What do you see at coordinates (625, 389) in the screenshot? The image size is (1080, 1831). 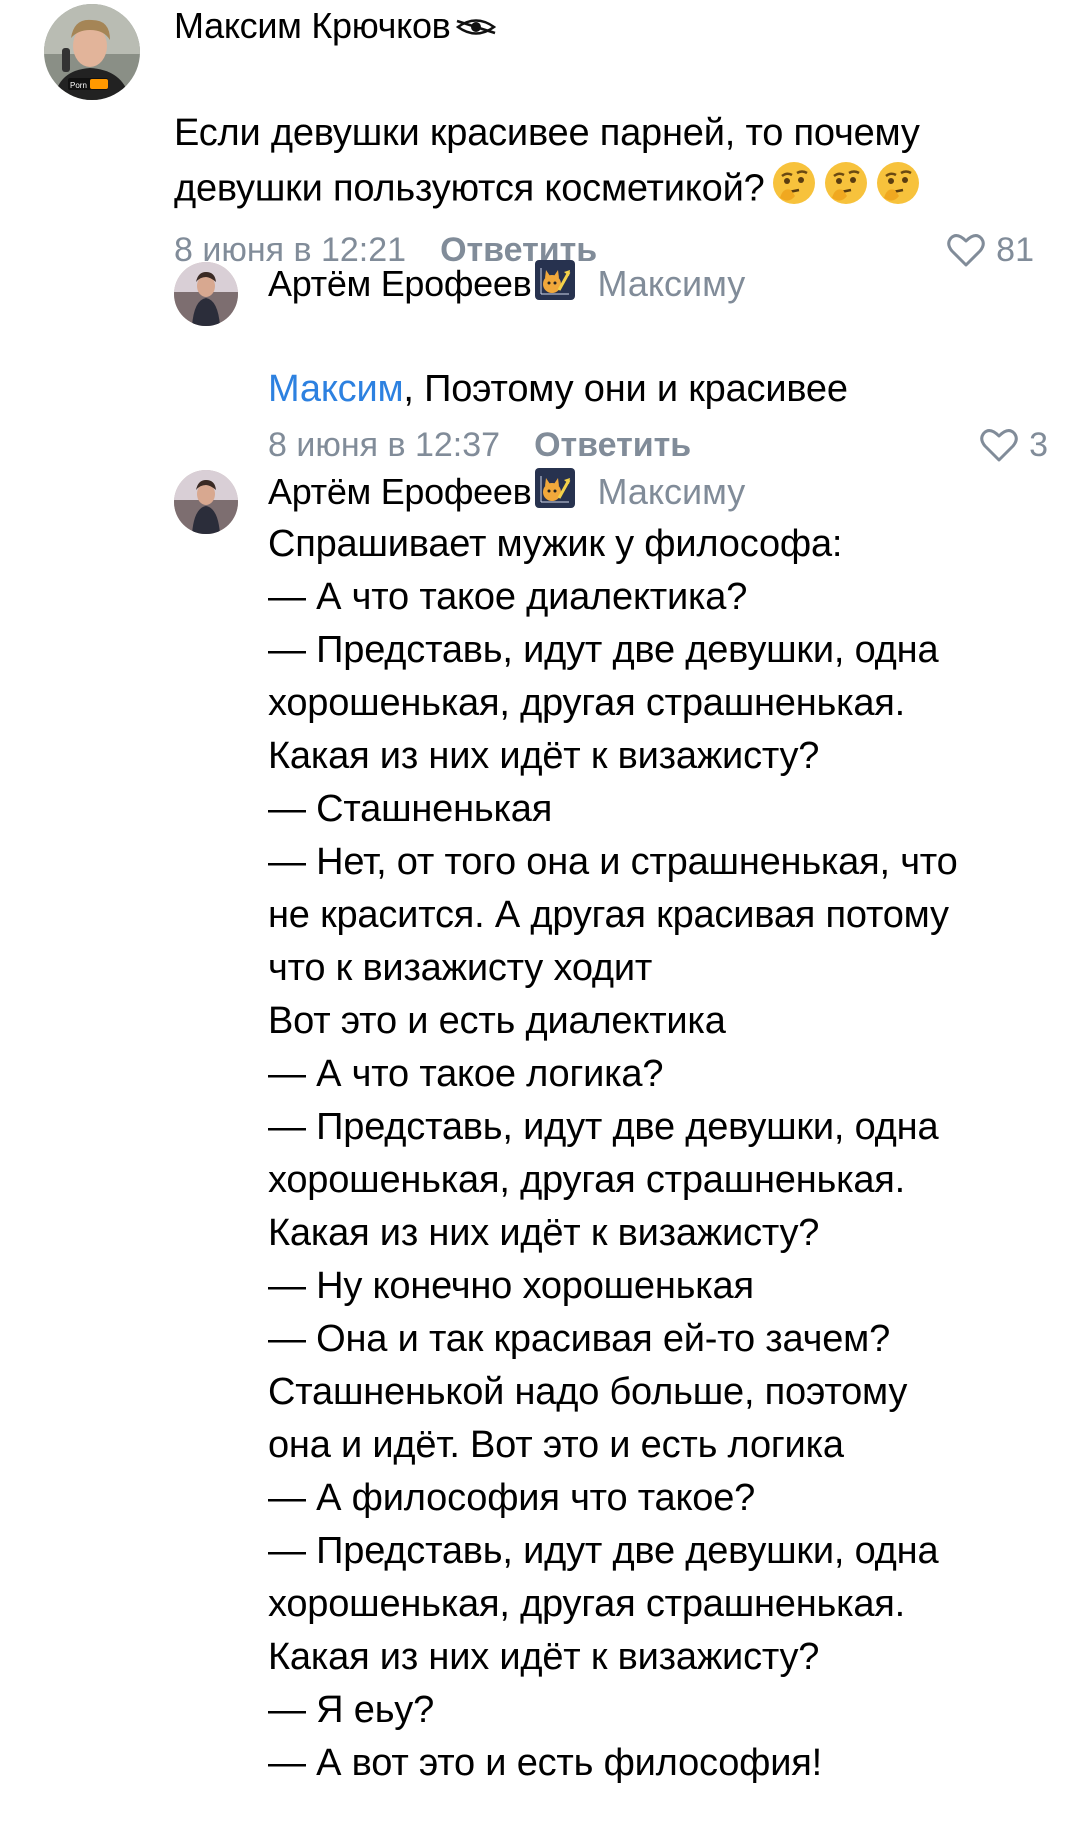 I see `comment-text: , Поэтому они и красивее` at bounding box center [625, 389].